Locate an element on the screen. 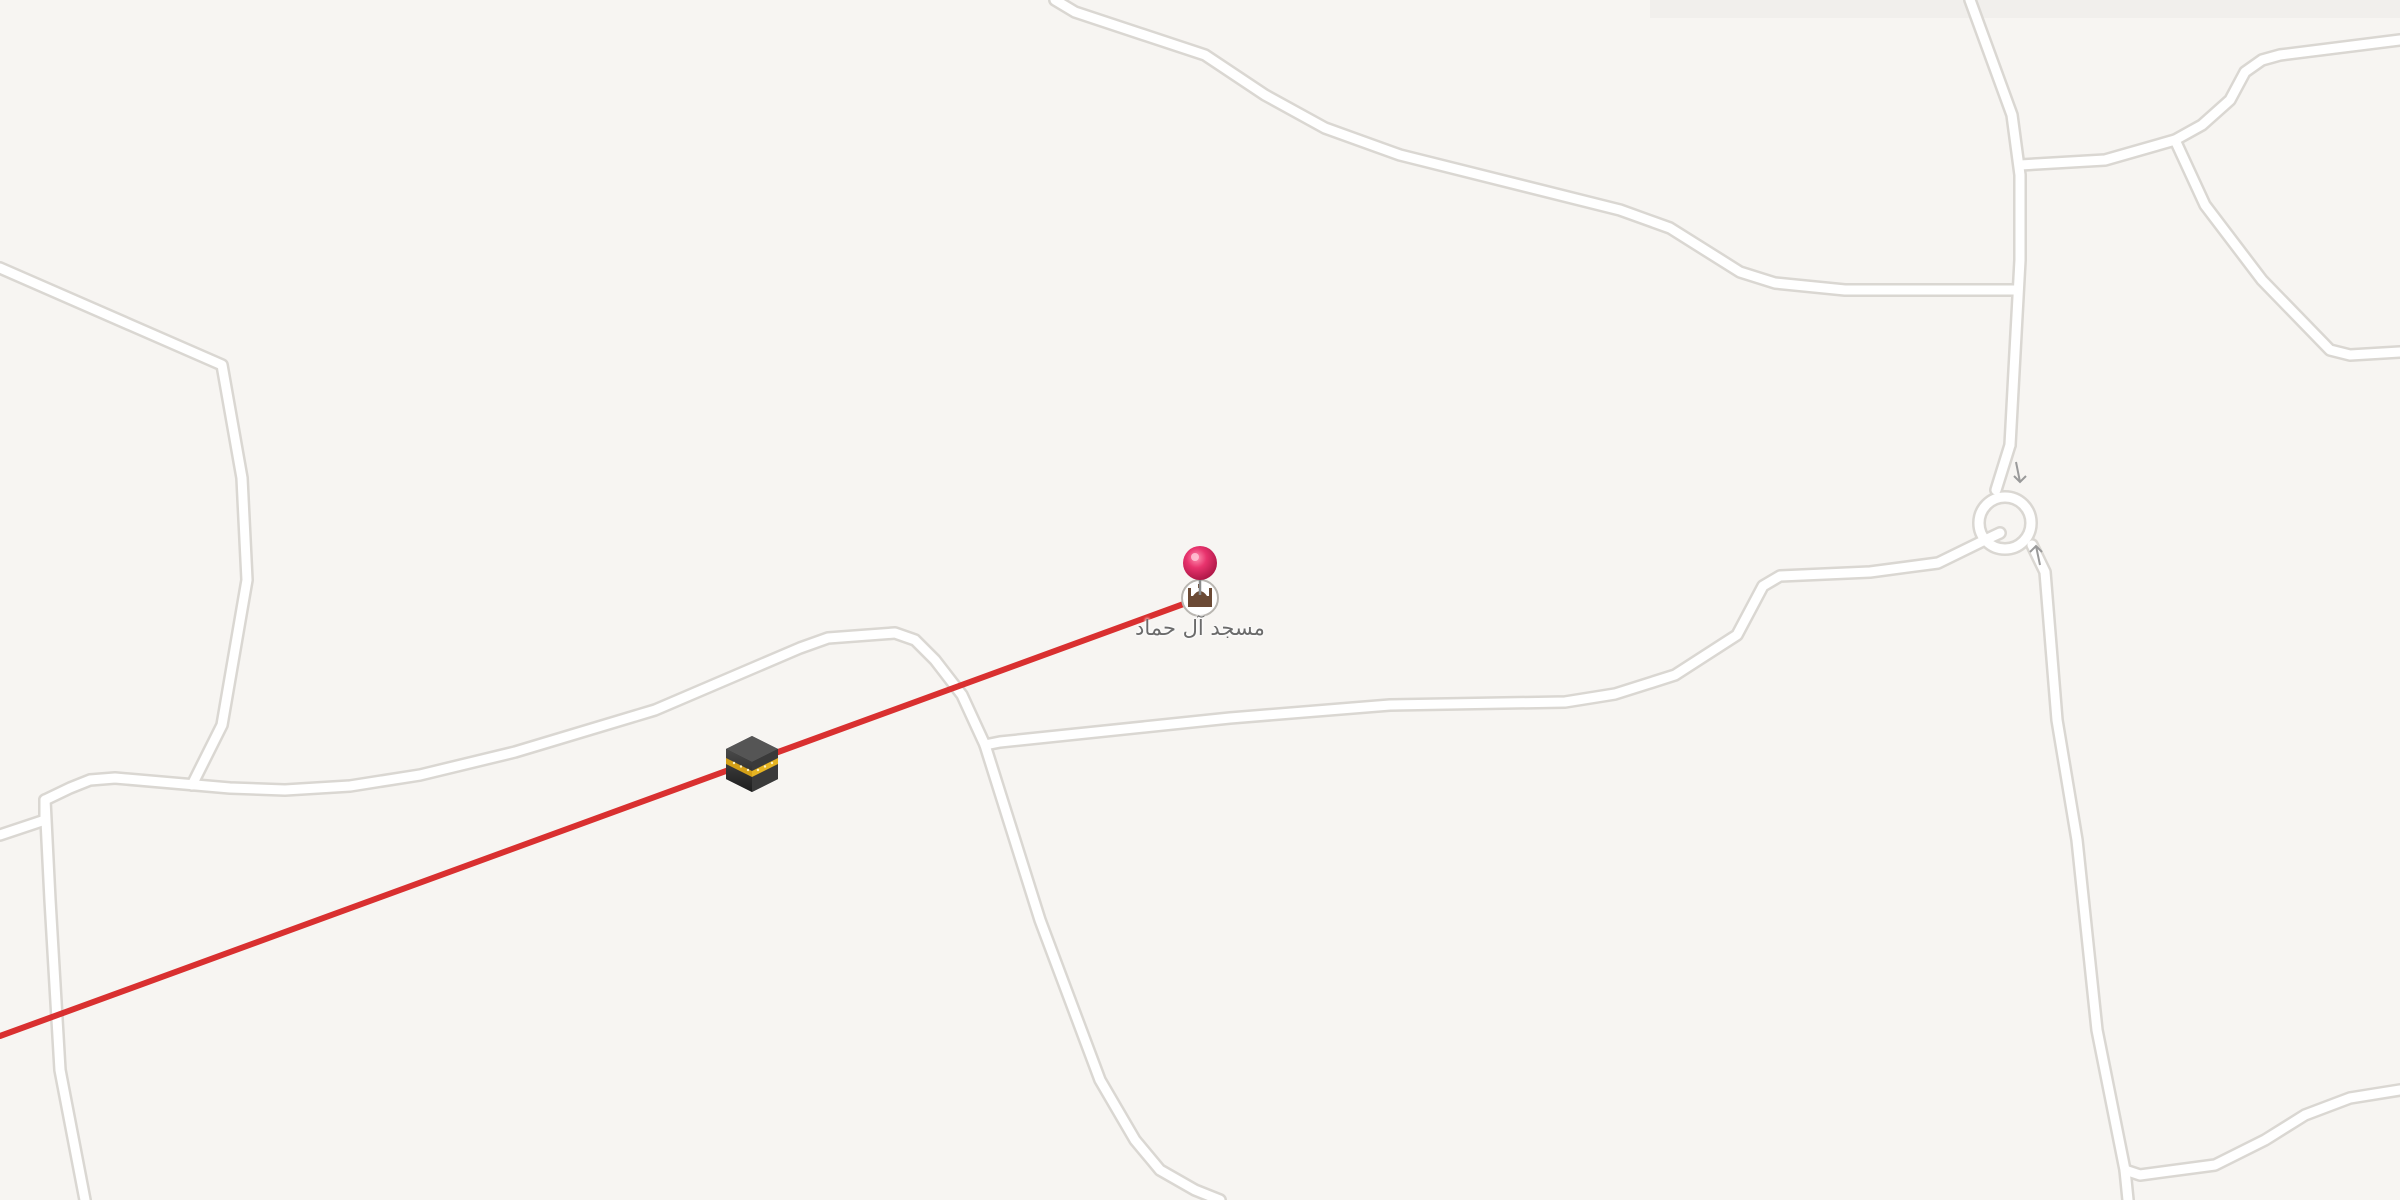 The width and height of the screenshot is (2400, 1200). poi-label: مسجد آل حماد is located at coordinates (1200, 628).